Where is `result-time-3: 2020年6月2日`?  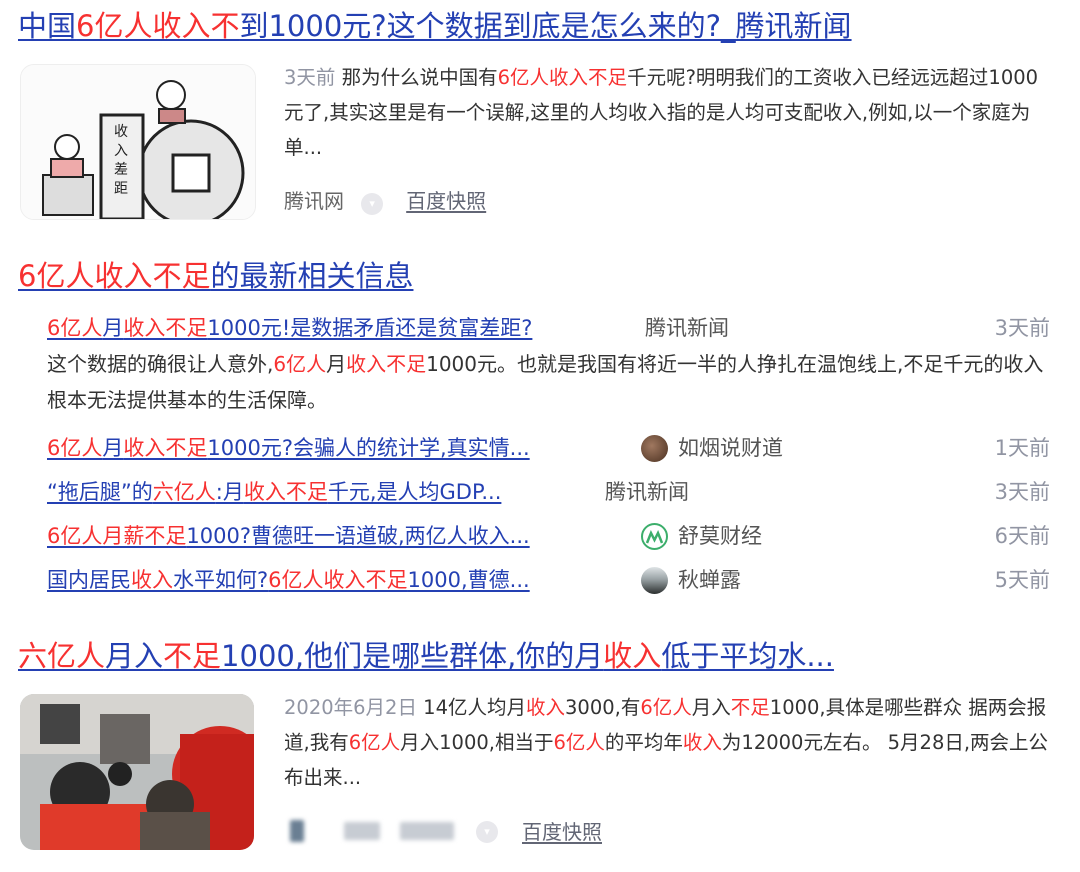 result-time-3: 2020年6月2日 is located at coordinates (350, 707).